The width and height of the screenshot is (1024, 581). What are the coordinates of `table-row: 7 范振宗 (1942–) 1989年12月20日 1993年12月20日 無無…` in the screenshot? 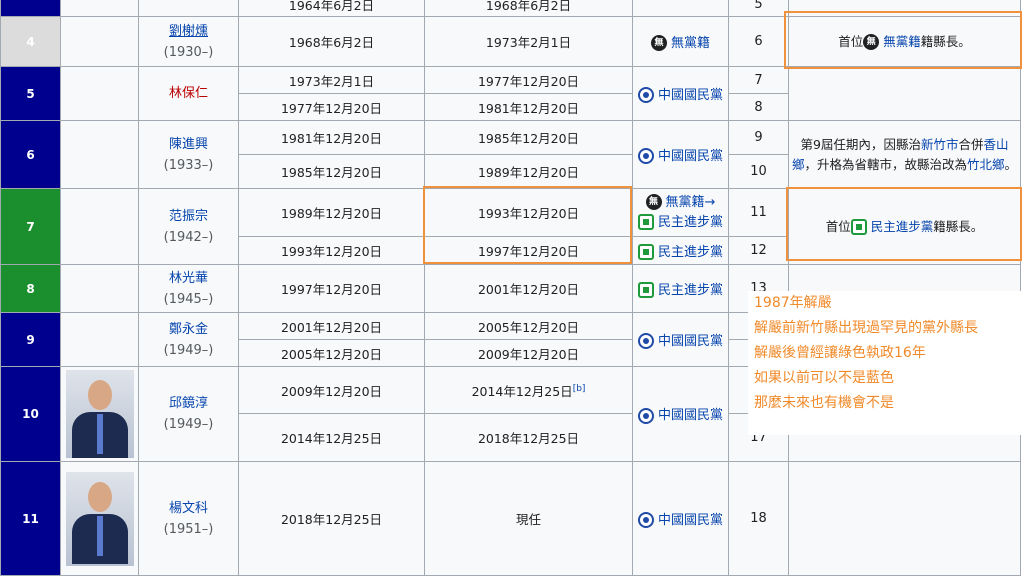 It's located at (510, 226).